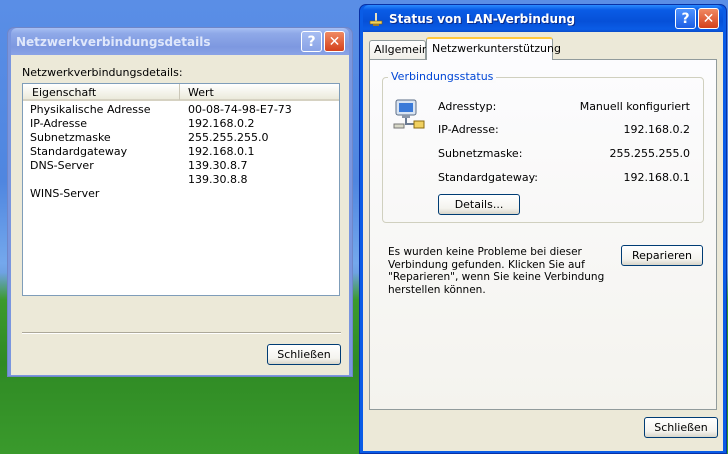 This screenshot has height=454, width=728. I want to click on status-titlebar: Status von LAN-Verbindung ? ✕, so click(543, 18).